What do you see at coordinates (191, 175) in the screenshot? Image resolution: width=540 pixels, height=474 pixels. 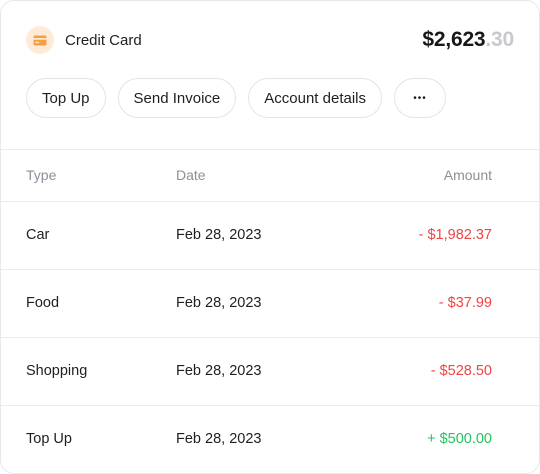 I see `column-header-date: Date` at bounding box center [191, 175].